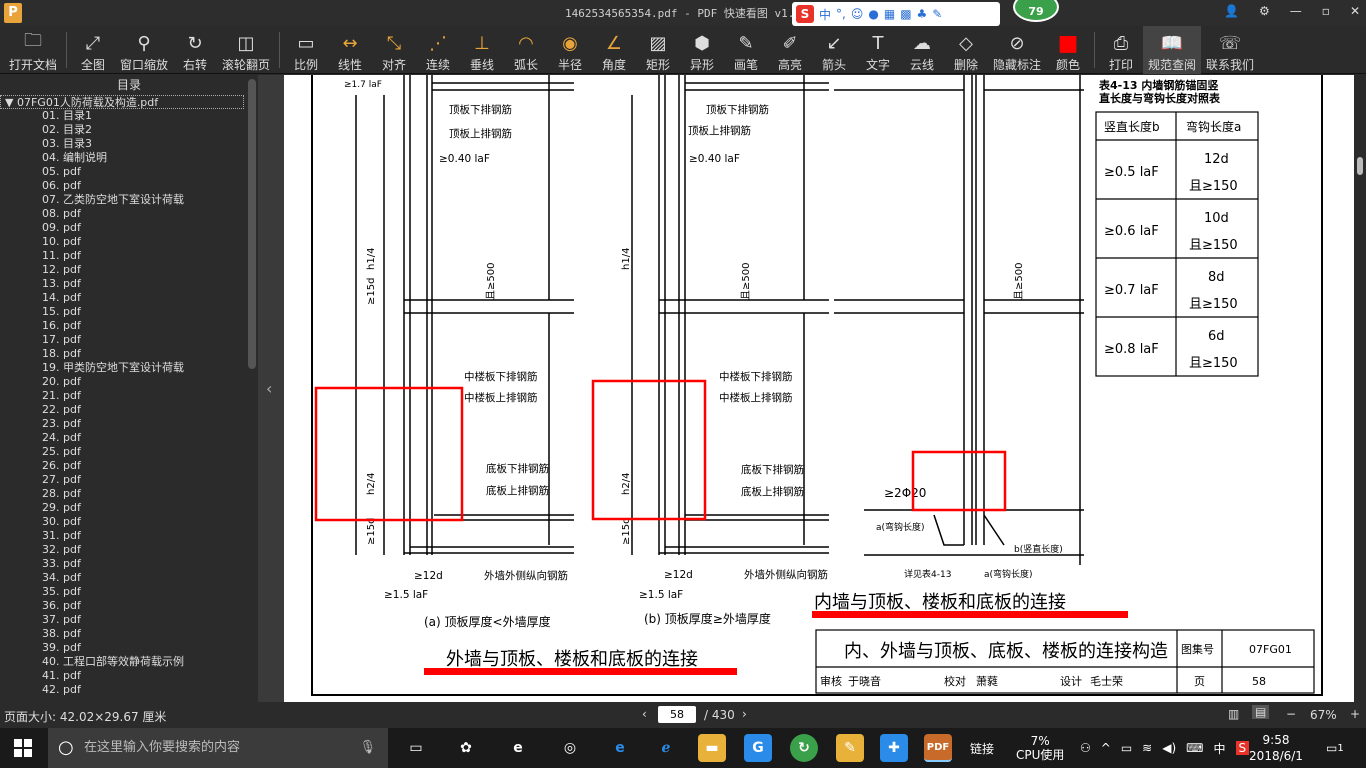  I want to click on toolbar-rotate-button: ↻ 右转, so click(195, 50).